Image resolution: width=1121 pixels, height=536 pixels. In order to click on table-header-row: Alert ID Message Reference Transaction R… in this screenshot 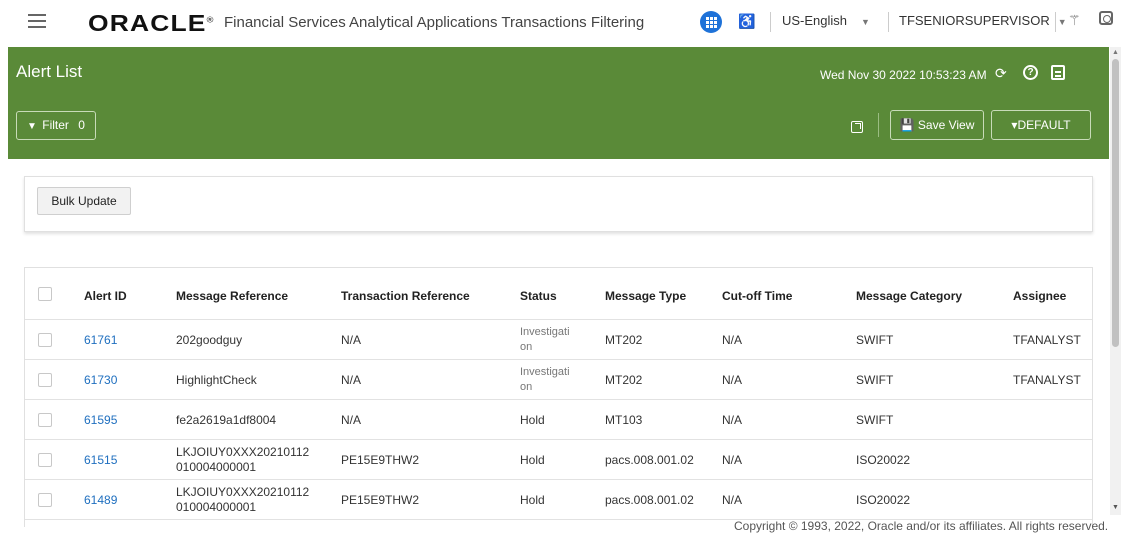, I will do `click(558, 294)`.